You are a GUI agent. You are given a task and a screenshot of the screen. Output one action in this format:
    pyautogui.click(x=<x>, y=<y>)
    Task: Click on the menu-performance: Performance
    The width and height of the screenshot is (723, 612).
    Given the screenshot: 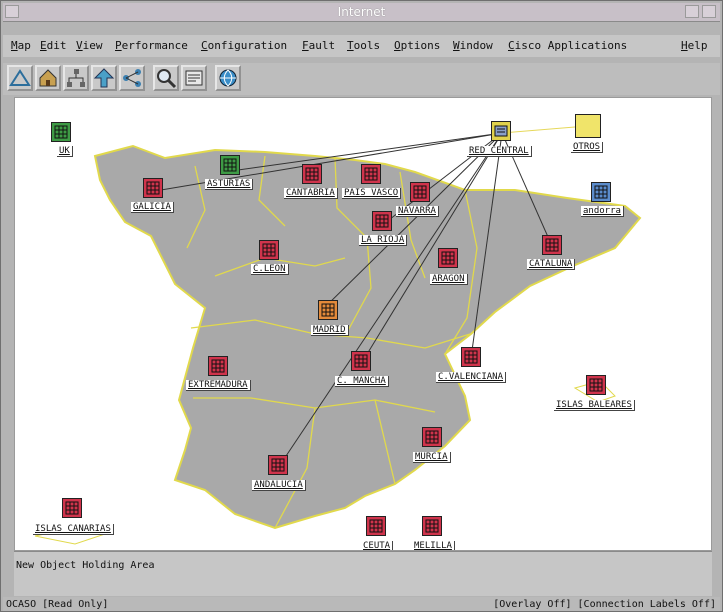 What is the action you would take?
    pyautogui.click(x=151, y=45)
    